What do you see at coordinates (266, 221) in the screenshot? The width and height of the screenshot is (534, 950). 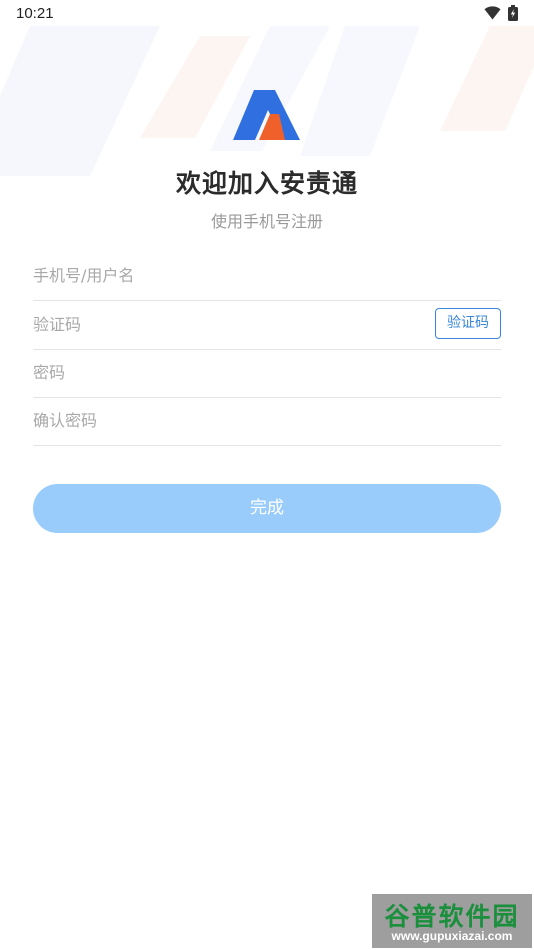 I see `page-subtitle: 使用手机号注册` at bounding box center [266, 221].